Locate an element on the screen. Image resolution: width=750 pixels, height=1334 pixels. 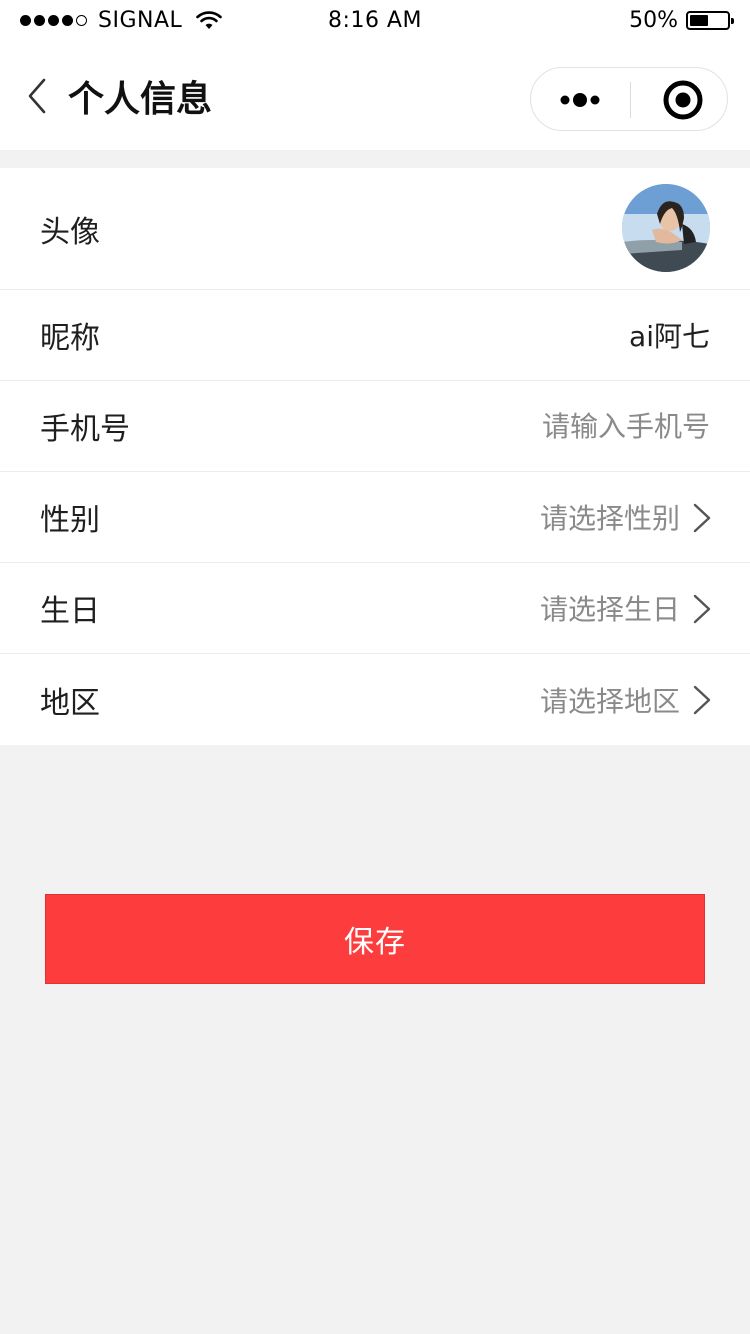
status-right: 50% is located at coordinates (681, 20).